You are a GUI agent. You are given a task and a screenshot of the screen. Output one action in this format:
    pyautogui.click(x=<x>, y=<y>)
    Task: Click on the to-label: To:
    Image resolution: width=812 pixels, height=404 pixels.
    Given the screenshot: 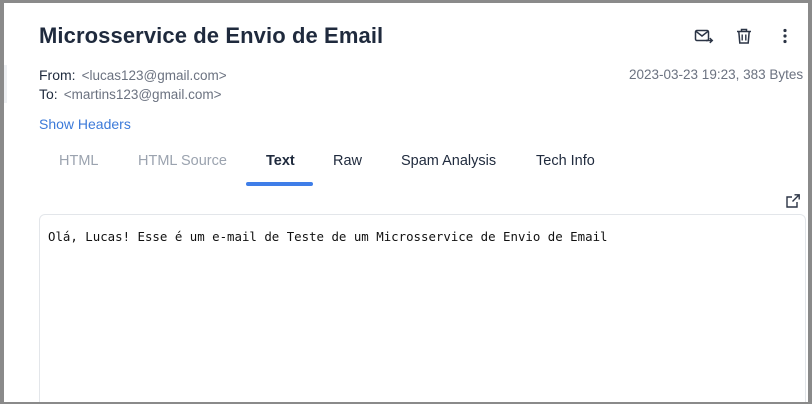 What is the action you would take?
    pyautogui.click(x=48, y=94)
    